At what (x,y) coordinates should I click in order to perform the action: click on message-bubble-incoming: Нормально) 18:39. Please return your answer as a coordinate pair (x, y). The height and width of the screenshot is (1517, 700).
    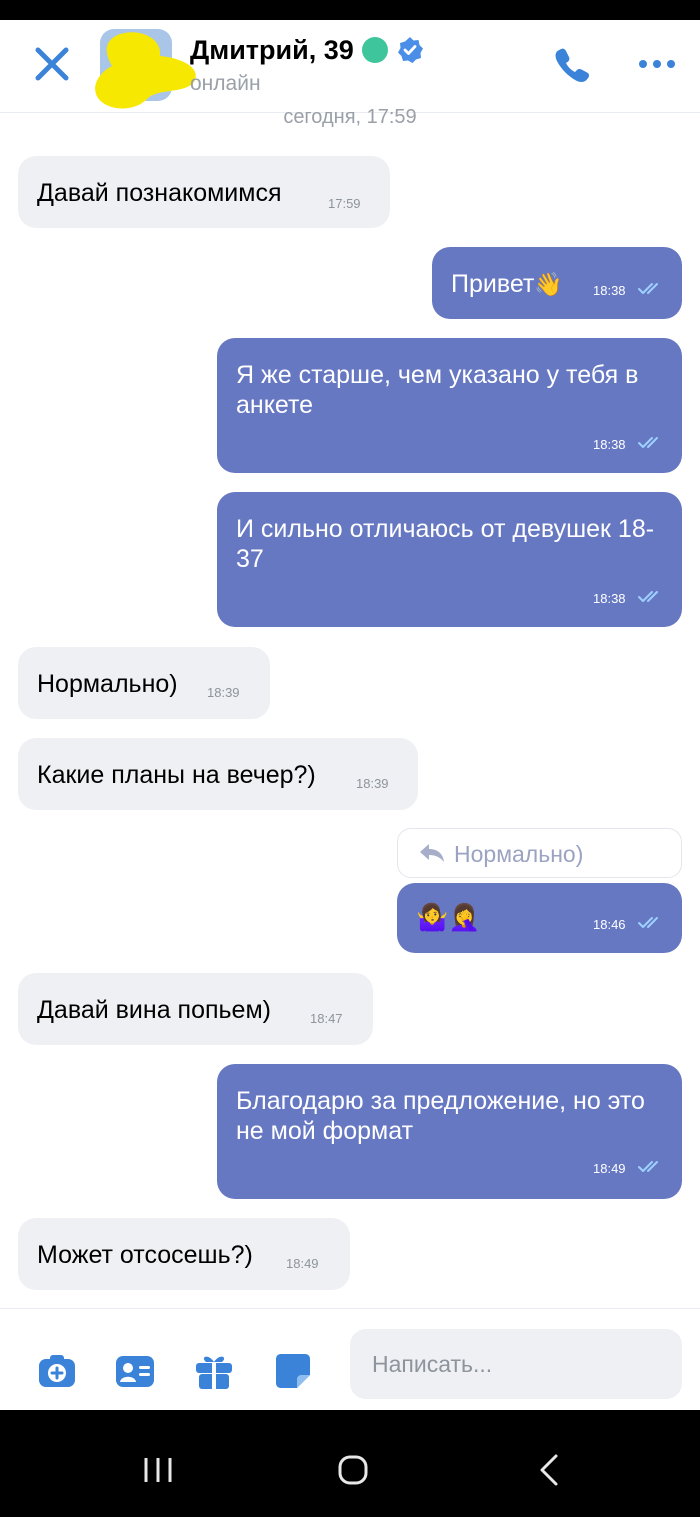
    Looking at the image, I should click on (144, 683).